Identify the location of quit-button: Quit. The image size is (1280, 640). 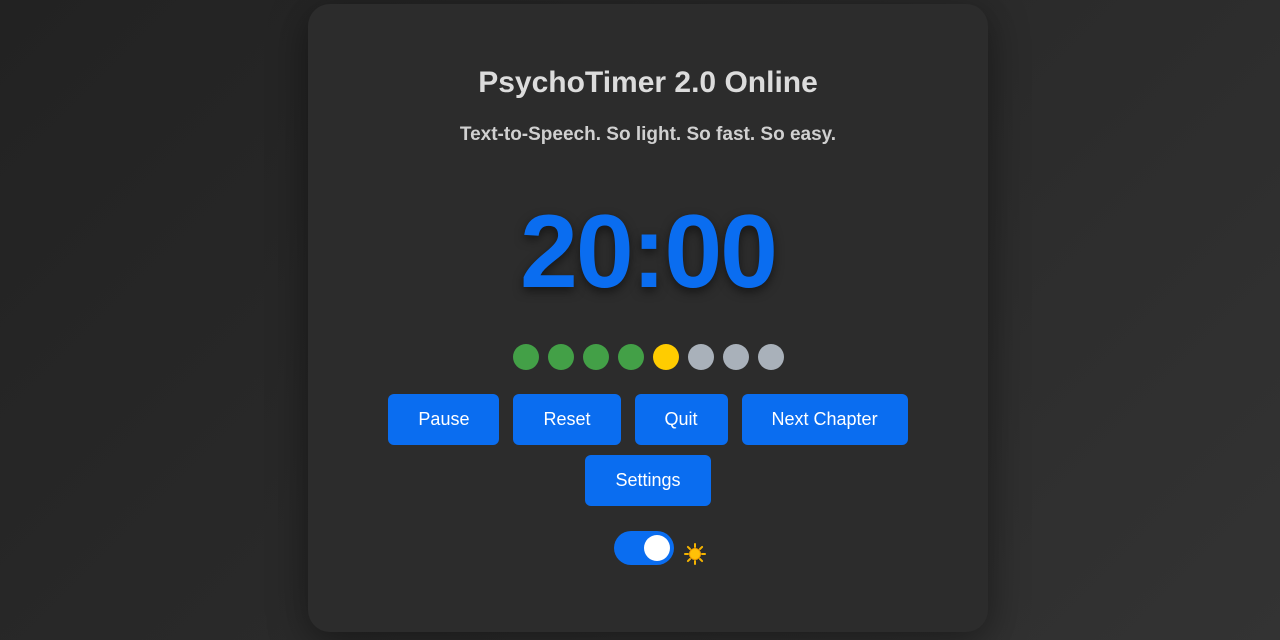
(681, 419).